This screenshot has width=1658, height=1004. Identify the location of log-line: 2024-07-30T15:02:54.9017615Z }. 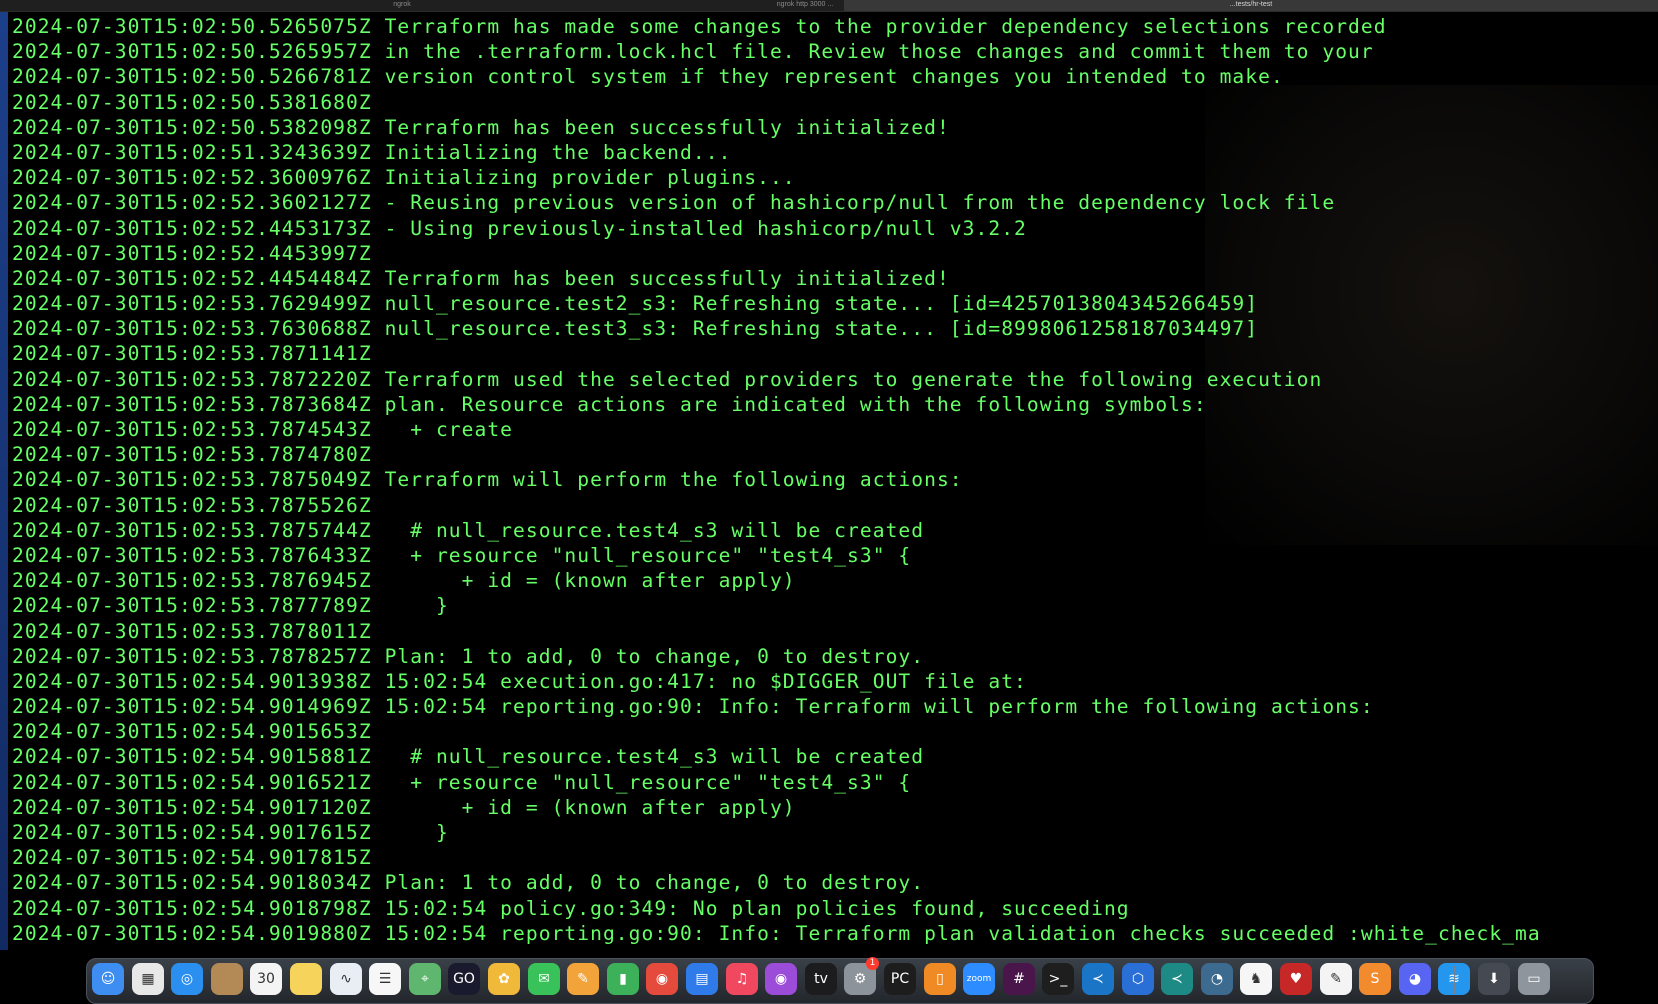
(835, 832).